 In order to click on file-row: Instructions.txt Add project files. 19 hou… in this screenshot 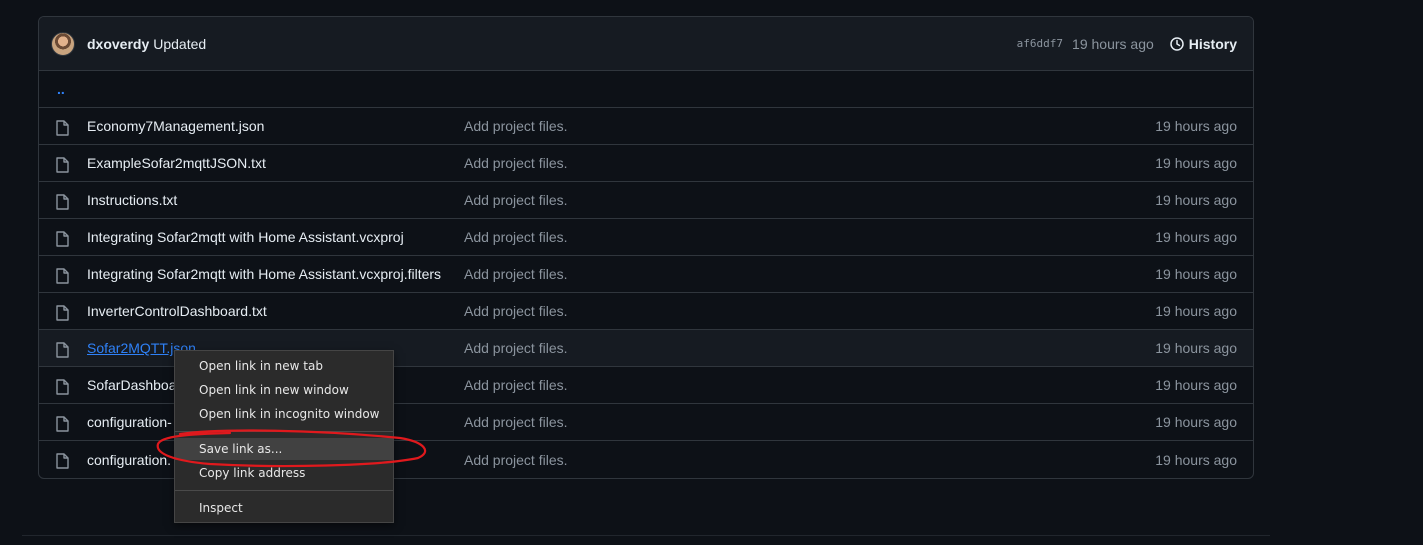, I will do `click(646, 200)`.